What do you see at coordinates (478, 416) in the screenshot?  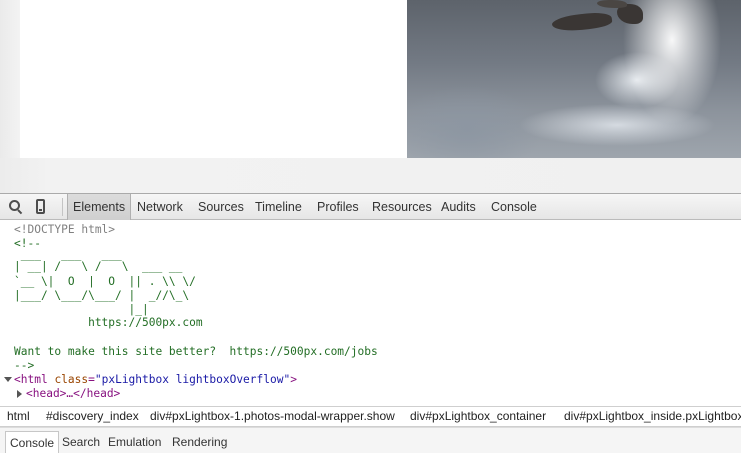 I see `breadcrumb-item: div#pxLightbox_container` at bounding box center [478, 416].